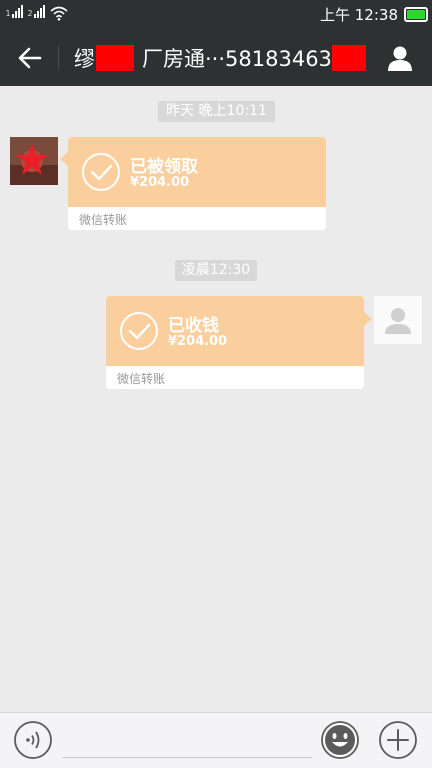 The height and width of the screenshot is (768, 432). I want to click on battery-icon, so click(416, 14).